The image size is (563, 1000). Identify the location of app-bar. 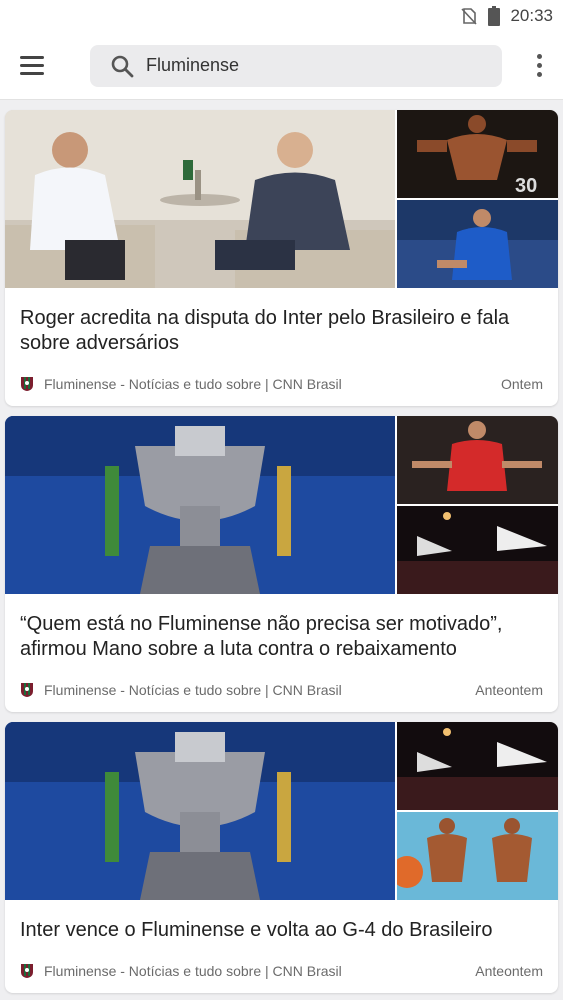
(281, 66).